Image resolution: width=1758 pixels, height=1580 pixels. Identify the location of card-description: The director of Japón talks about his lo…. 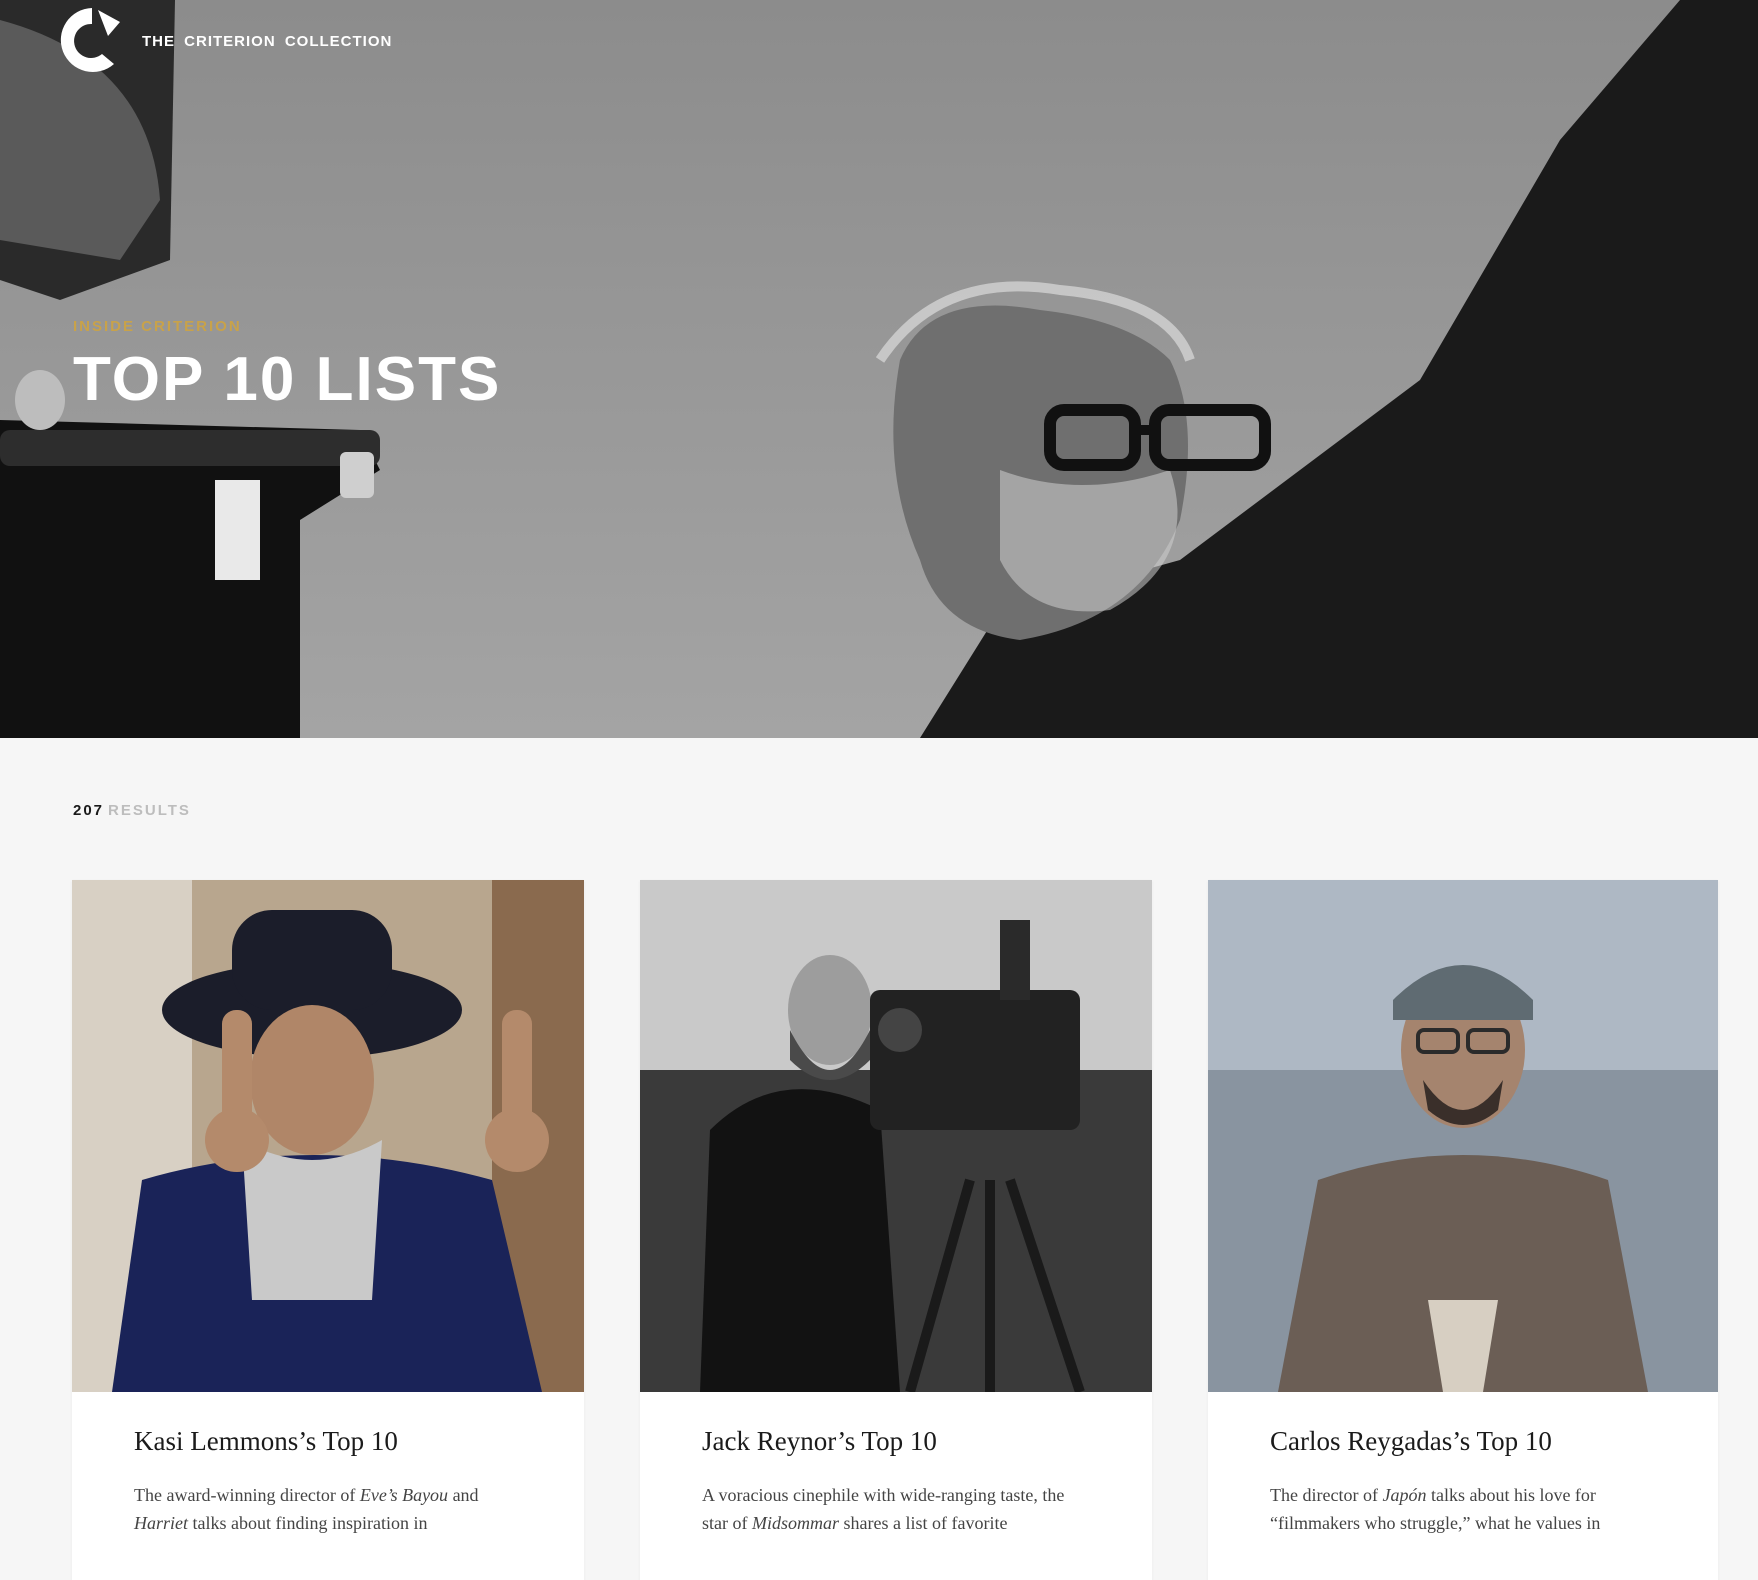
(1463, 1509).